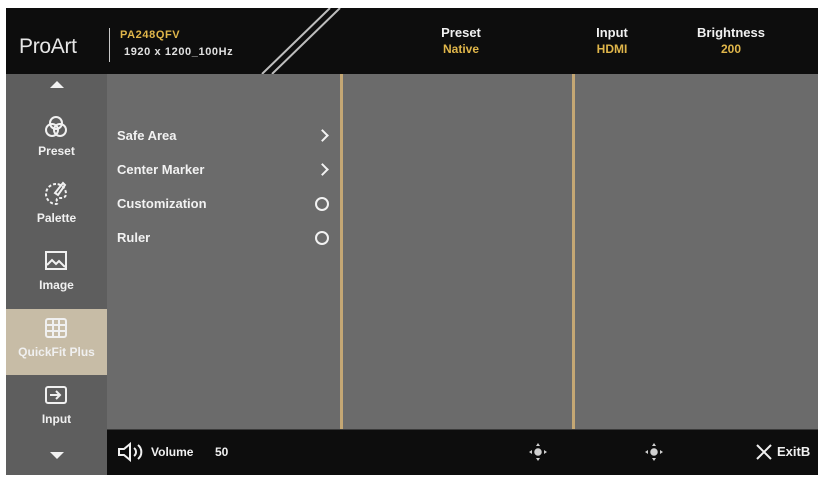  What do you see at coordinates (56, 395) in the screenshot?
I see `input-icon` at bounding box center [56, 395].